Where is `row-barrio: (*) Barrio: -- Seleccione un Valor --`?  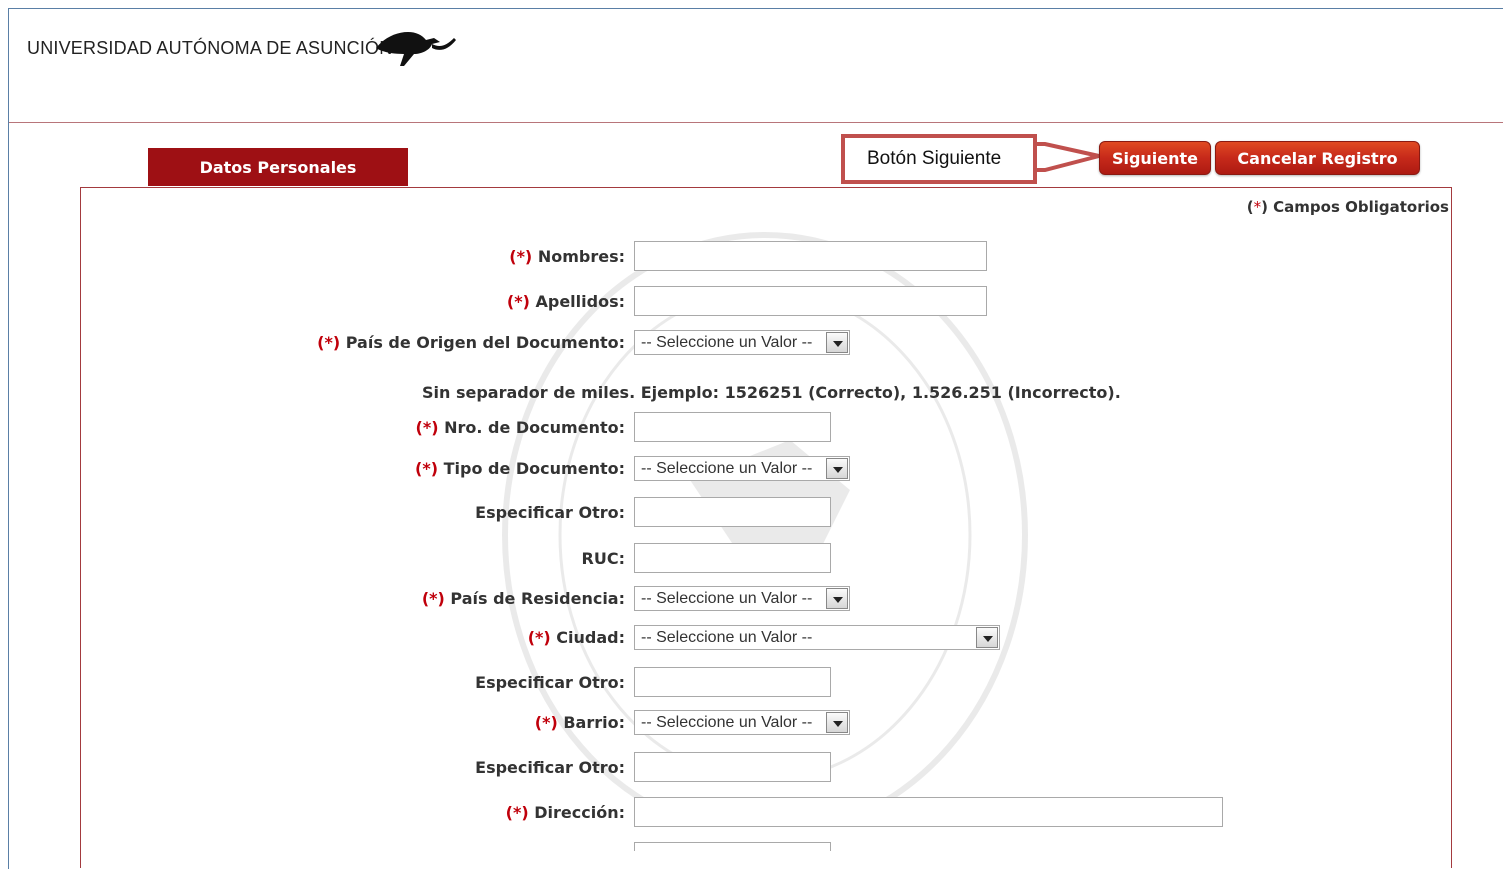 row-barrio: (*) Barrio: -- Seleccione un Valor -- is located at coordinates (750, 723).